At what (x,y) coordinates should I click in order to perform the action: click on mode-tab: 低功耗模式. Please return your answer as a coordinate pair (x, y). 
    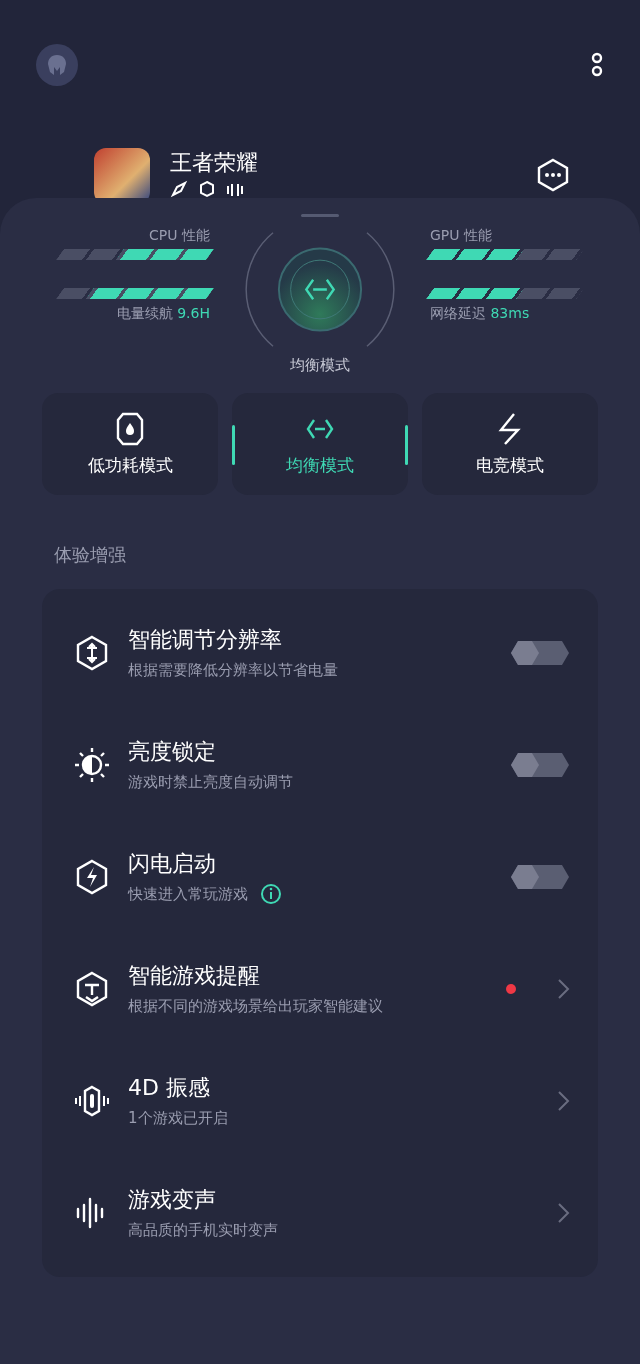
    Looking at the image, I should click on (130, 444).